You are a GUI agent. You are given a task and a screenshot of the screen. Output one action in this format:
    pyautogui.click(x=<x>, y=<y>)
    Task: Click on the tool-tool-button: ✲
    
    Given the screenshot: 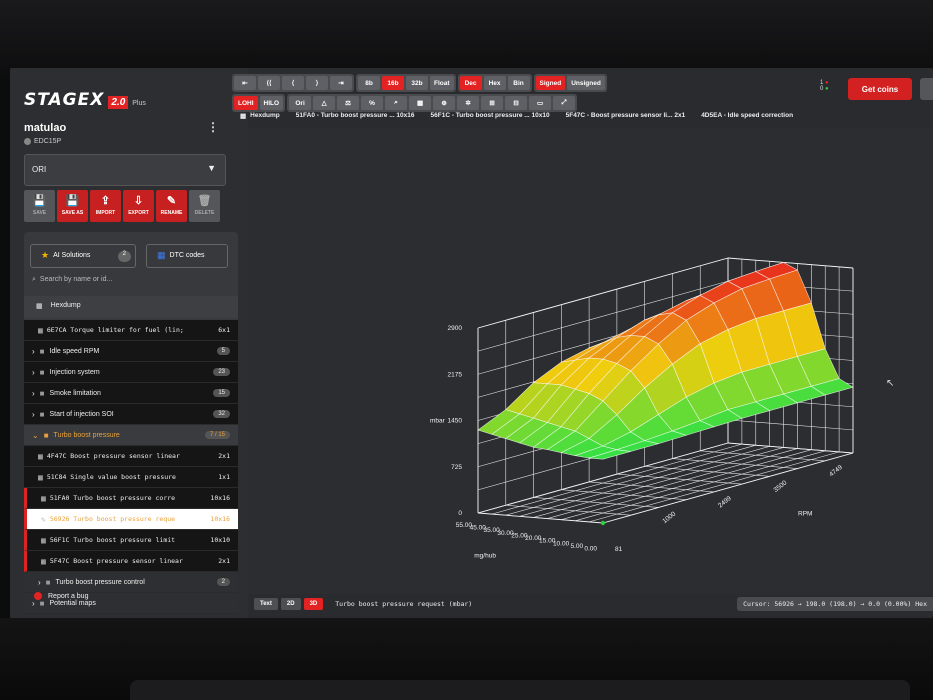 What is the action you would take?
    pyautogui.click(x=468, y=103)
    